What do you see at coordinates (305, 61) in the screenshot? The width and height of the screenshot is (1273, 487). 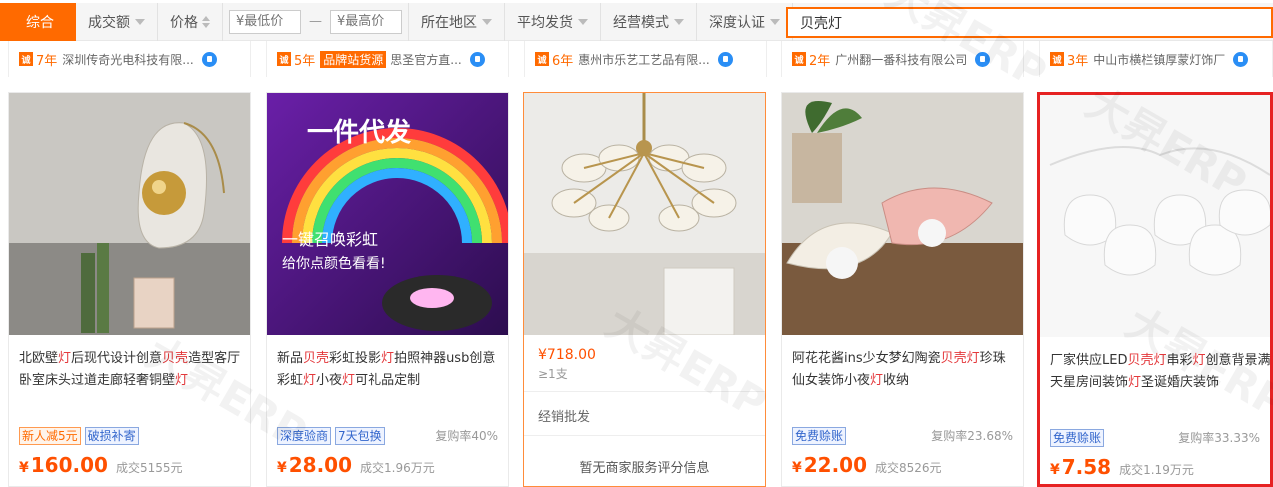 I see `supplier-years: 5年` at bounding box center [305, 61].